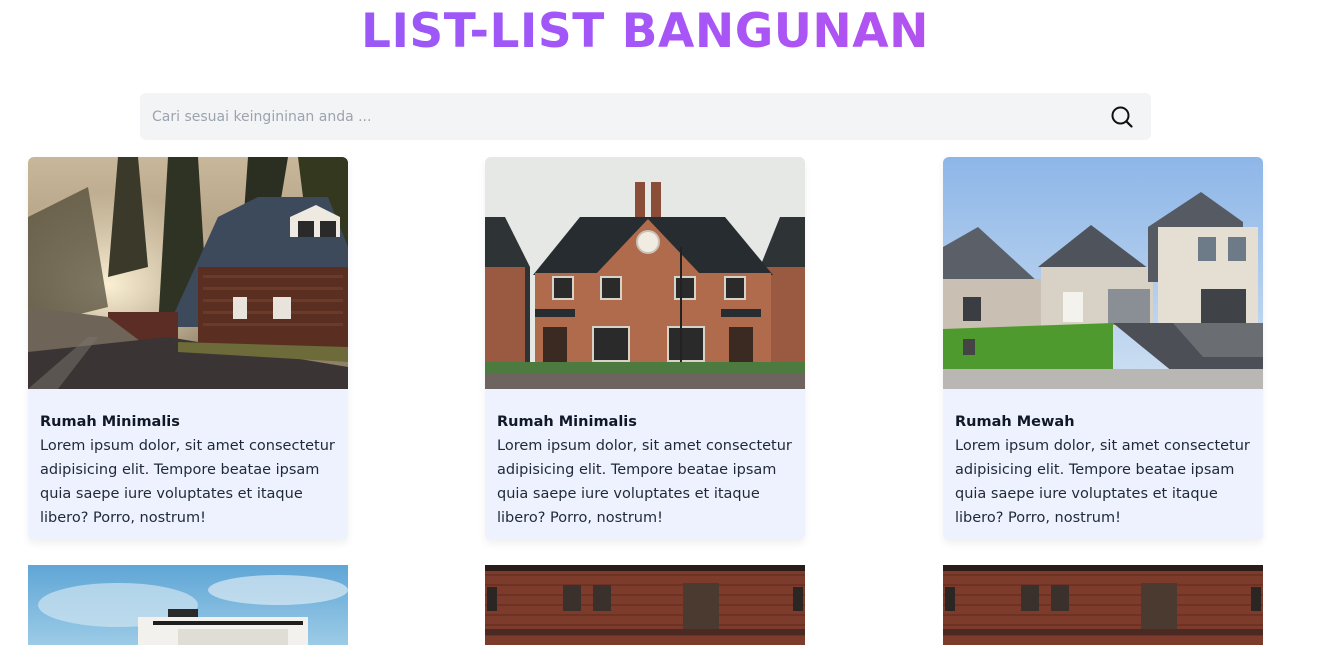  What do you see at coordinates (1122, 117) in the screenshot?
I see `search-icon` at bounding box center [1122, 117].